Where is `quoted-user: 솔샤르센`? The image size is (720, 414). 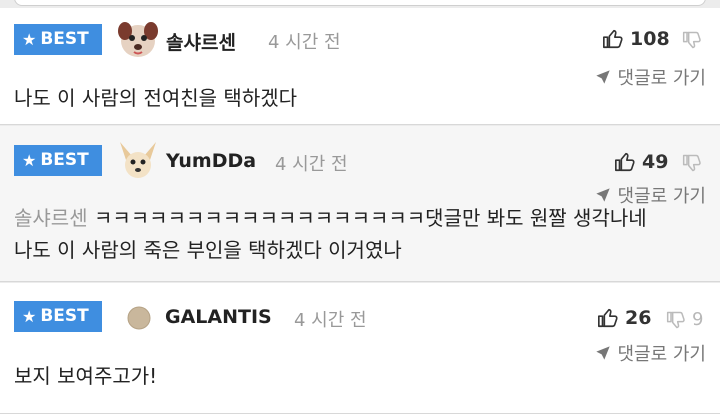
quoted-user: 솔샤르센 is located at coordinates (51, 218).